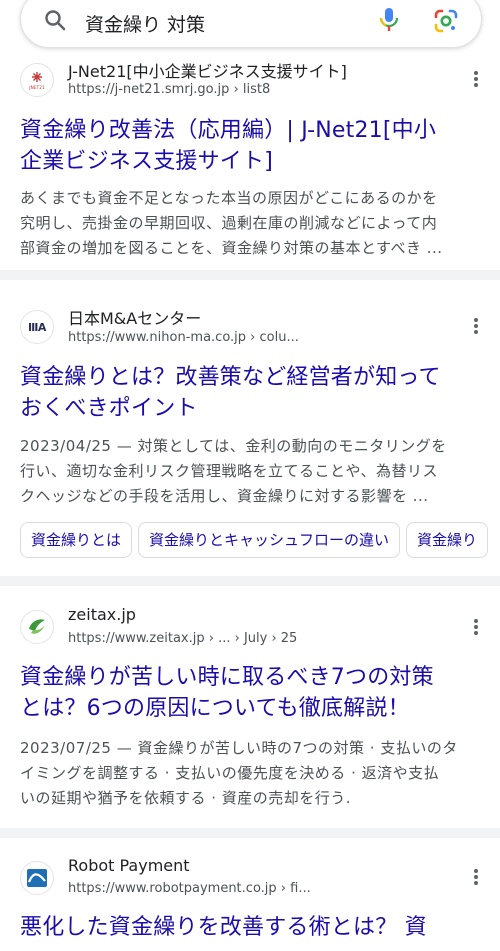  What do you see at coordinates (135, 318) in the screenshot?
I see `site-name: 日本M&Aセンター` at bounding box center [135, 318].